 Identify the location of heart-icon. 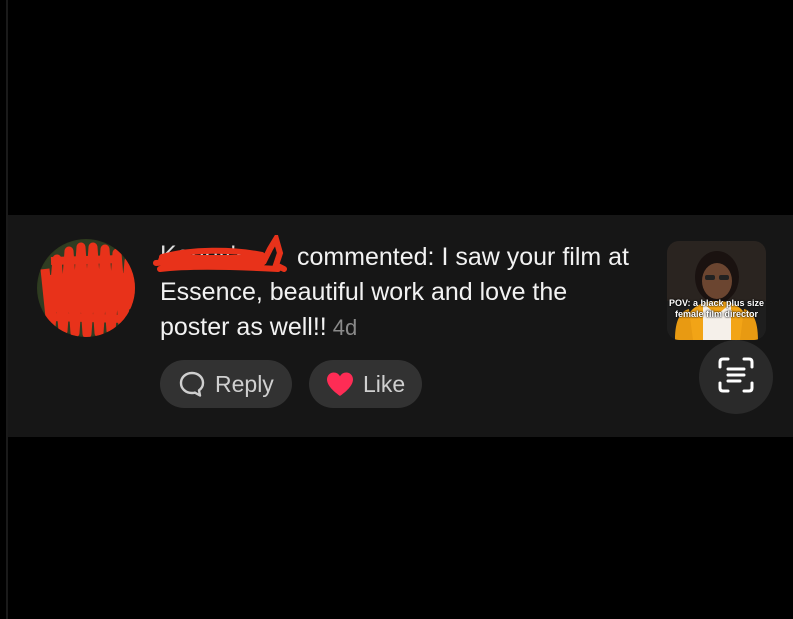
(340, 384).